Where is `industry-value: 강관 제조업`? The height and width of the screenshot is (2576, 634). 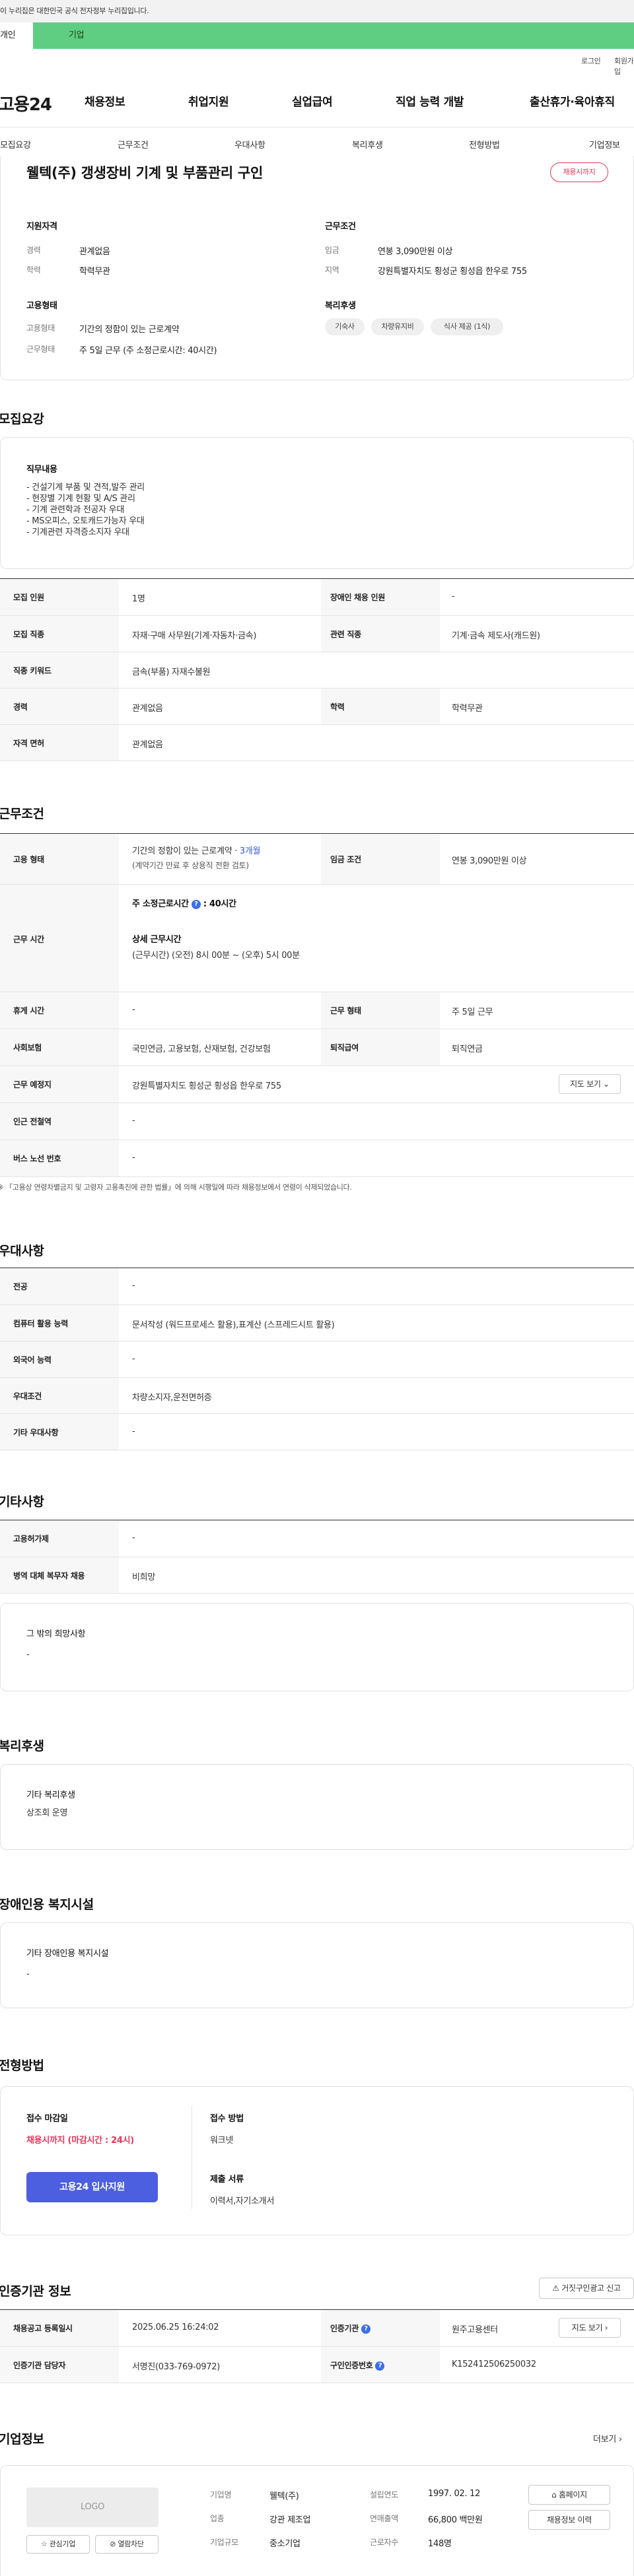
industry-value: 강관 제조업 is located at coordinates (290, 2520).